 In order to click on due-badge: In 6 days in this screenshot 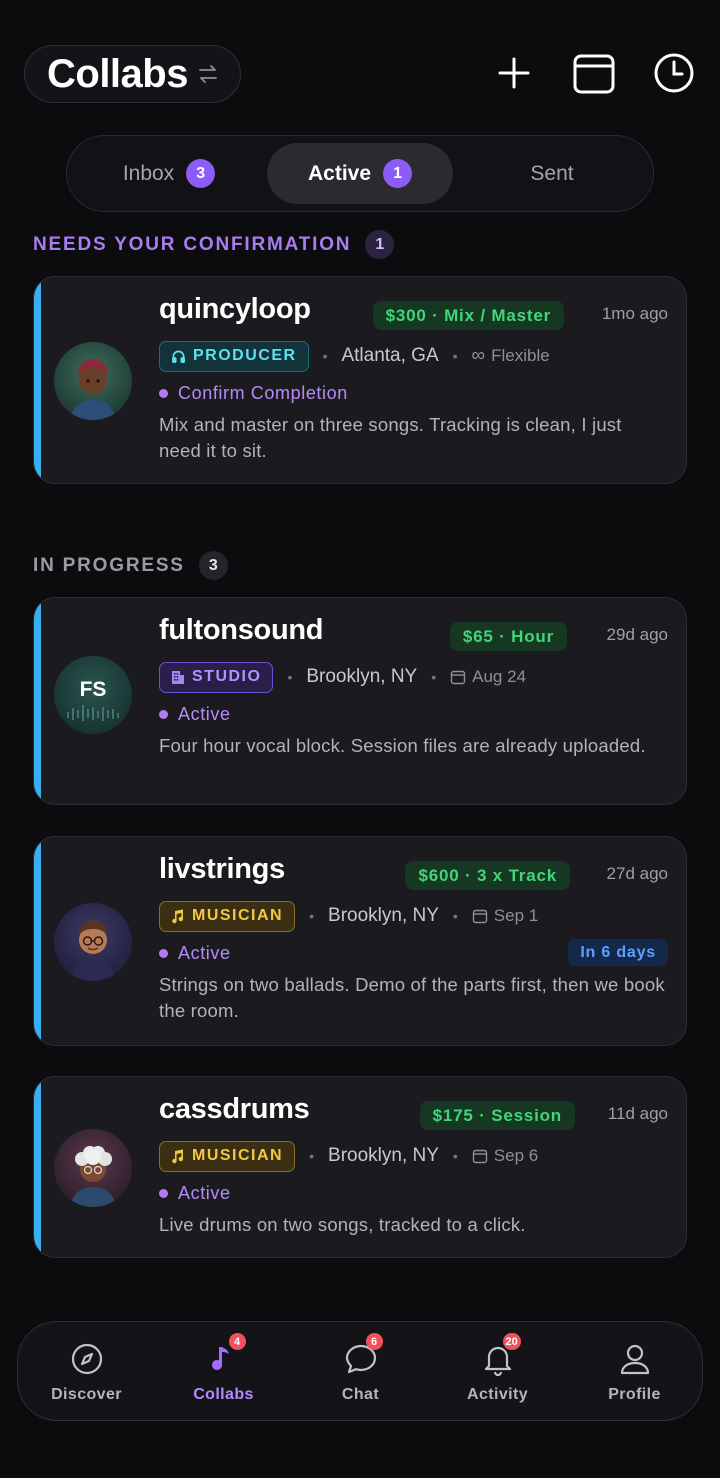, I will do `click(618, 952)`.